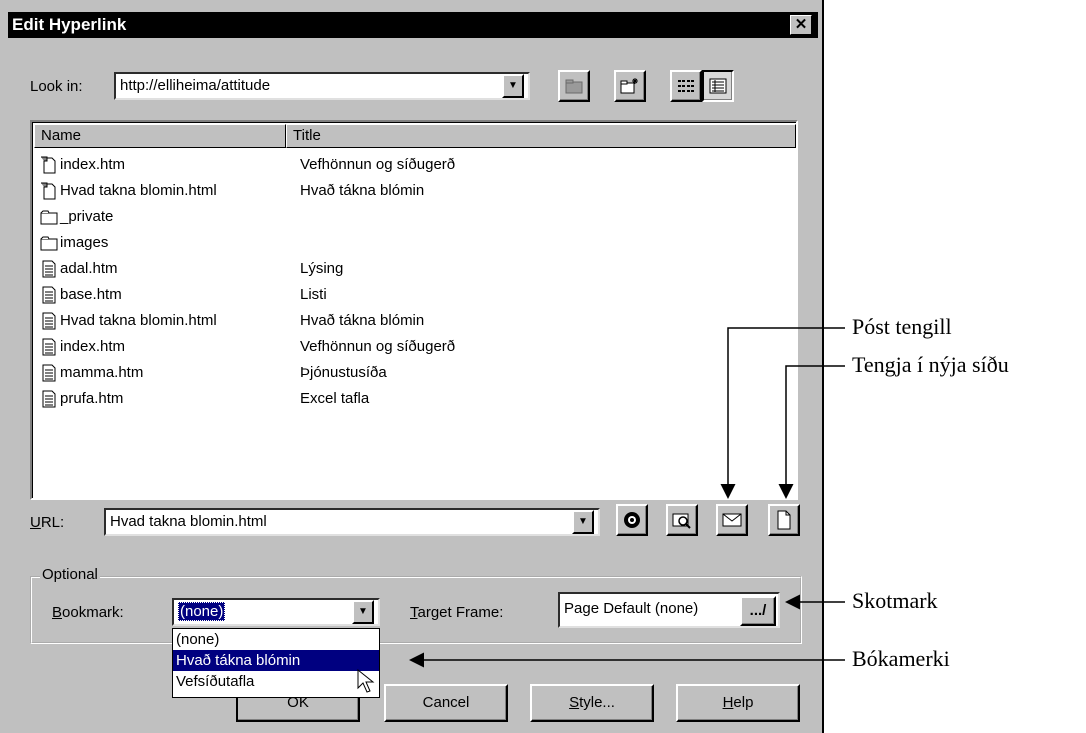 The width and height of the screenshot is (1086, 733). Describe the element at coordinates (901, 658) in the screenshot. I see `annotation-bookmark: Bókamerki` at that location.